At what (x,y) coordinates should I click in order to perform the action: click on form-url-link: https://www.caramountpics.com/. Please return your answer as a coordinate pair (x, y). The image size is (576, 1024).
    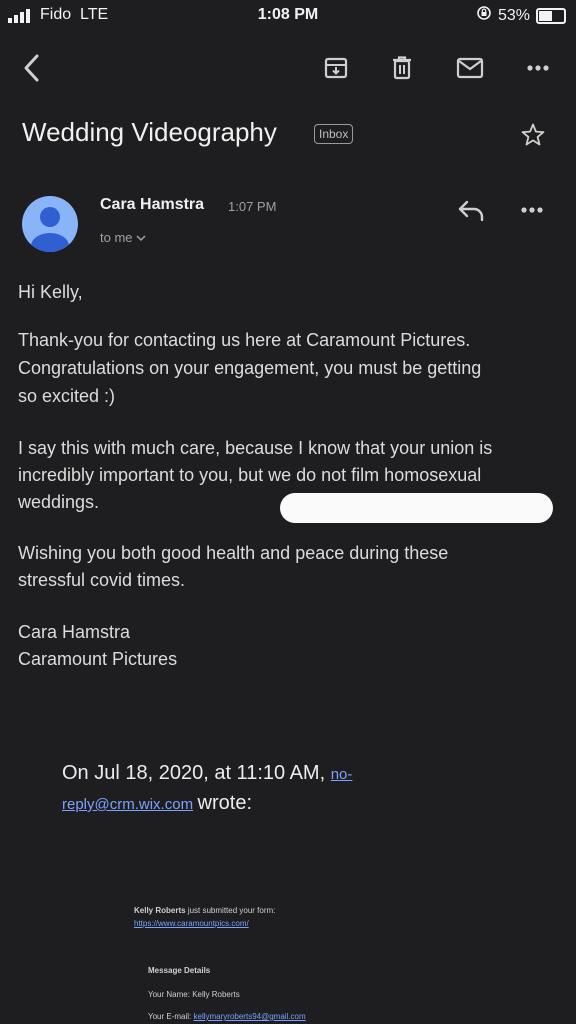
    Looking at the image, I should click on (191, 923).